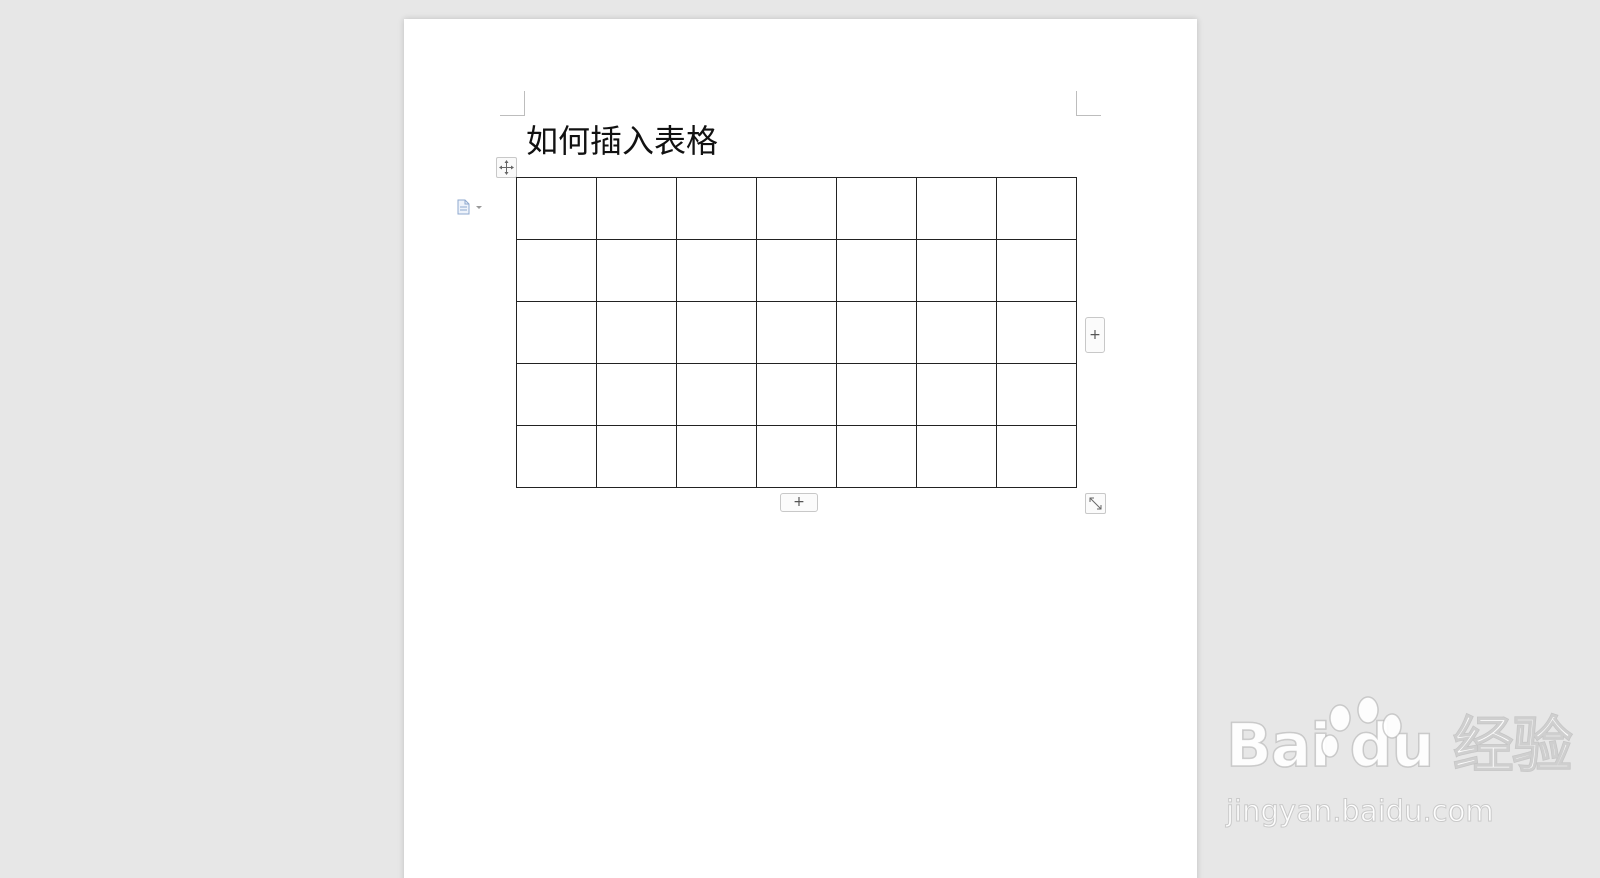  I want to click on chevron-down-icon, so click(479, 207).